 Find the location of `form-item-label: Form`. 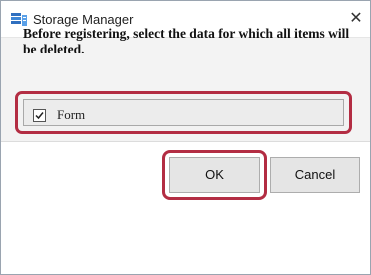

form-item-label: Form is located at coordinates (71, 114).